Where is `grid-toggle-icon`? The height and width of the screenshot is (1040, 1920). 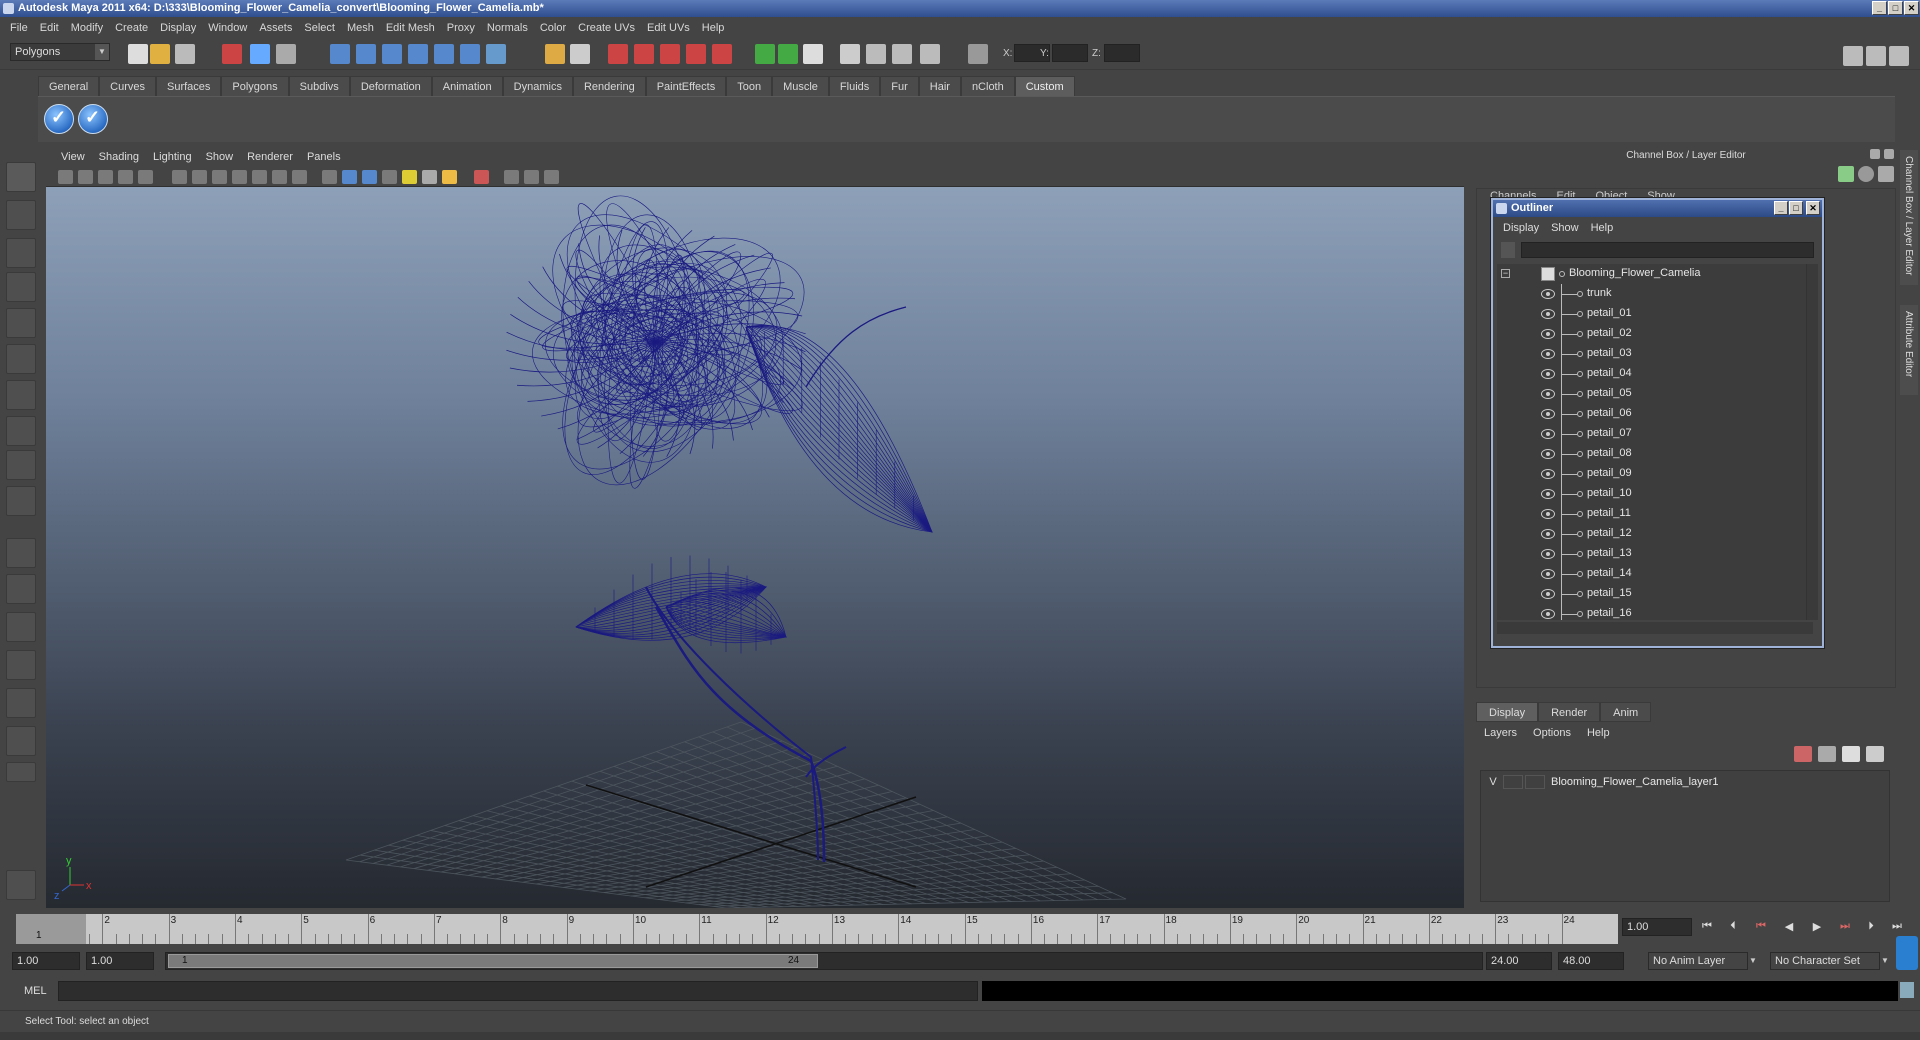
grid-toggle-icon is located at coordinates (179, 177).